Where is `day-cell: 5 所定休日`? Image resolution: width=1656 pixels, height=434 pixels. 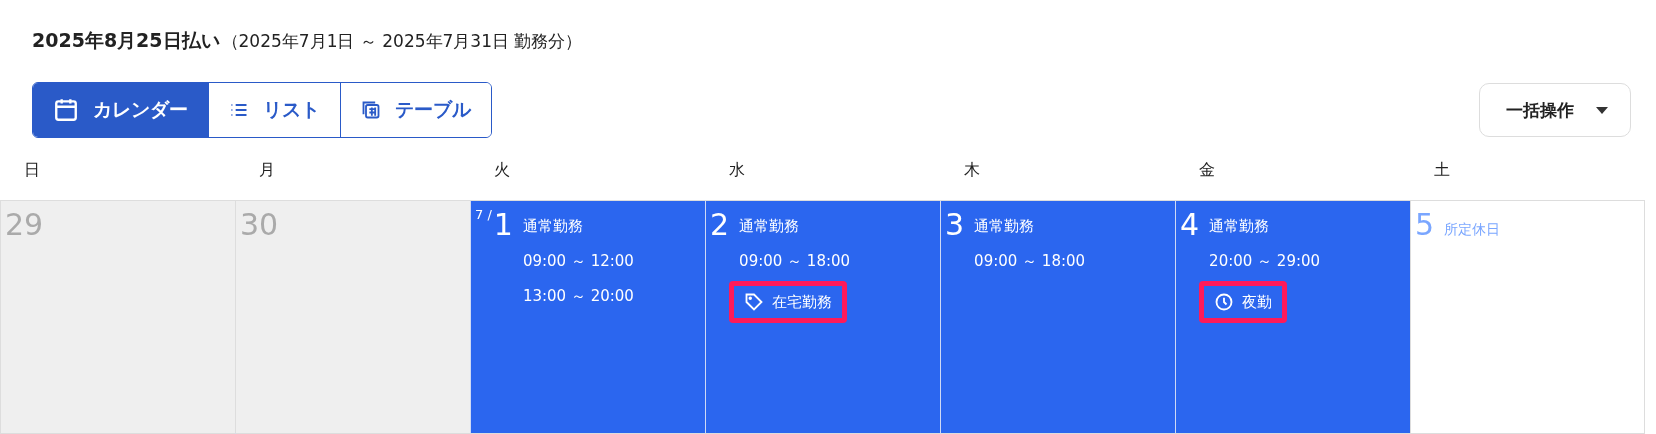 day-cell: 5 所定休日 is located at coordinates (1527, 316).